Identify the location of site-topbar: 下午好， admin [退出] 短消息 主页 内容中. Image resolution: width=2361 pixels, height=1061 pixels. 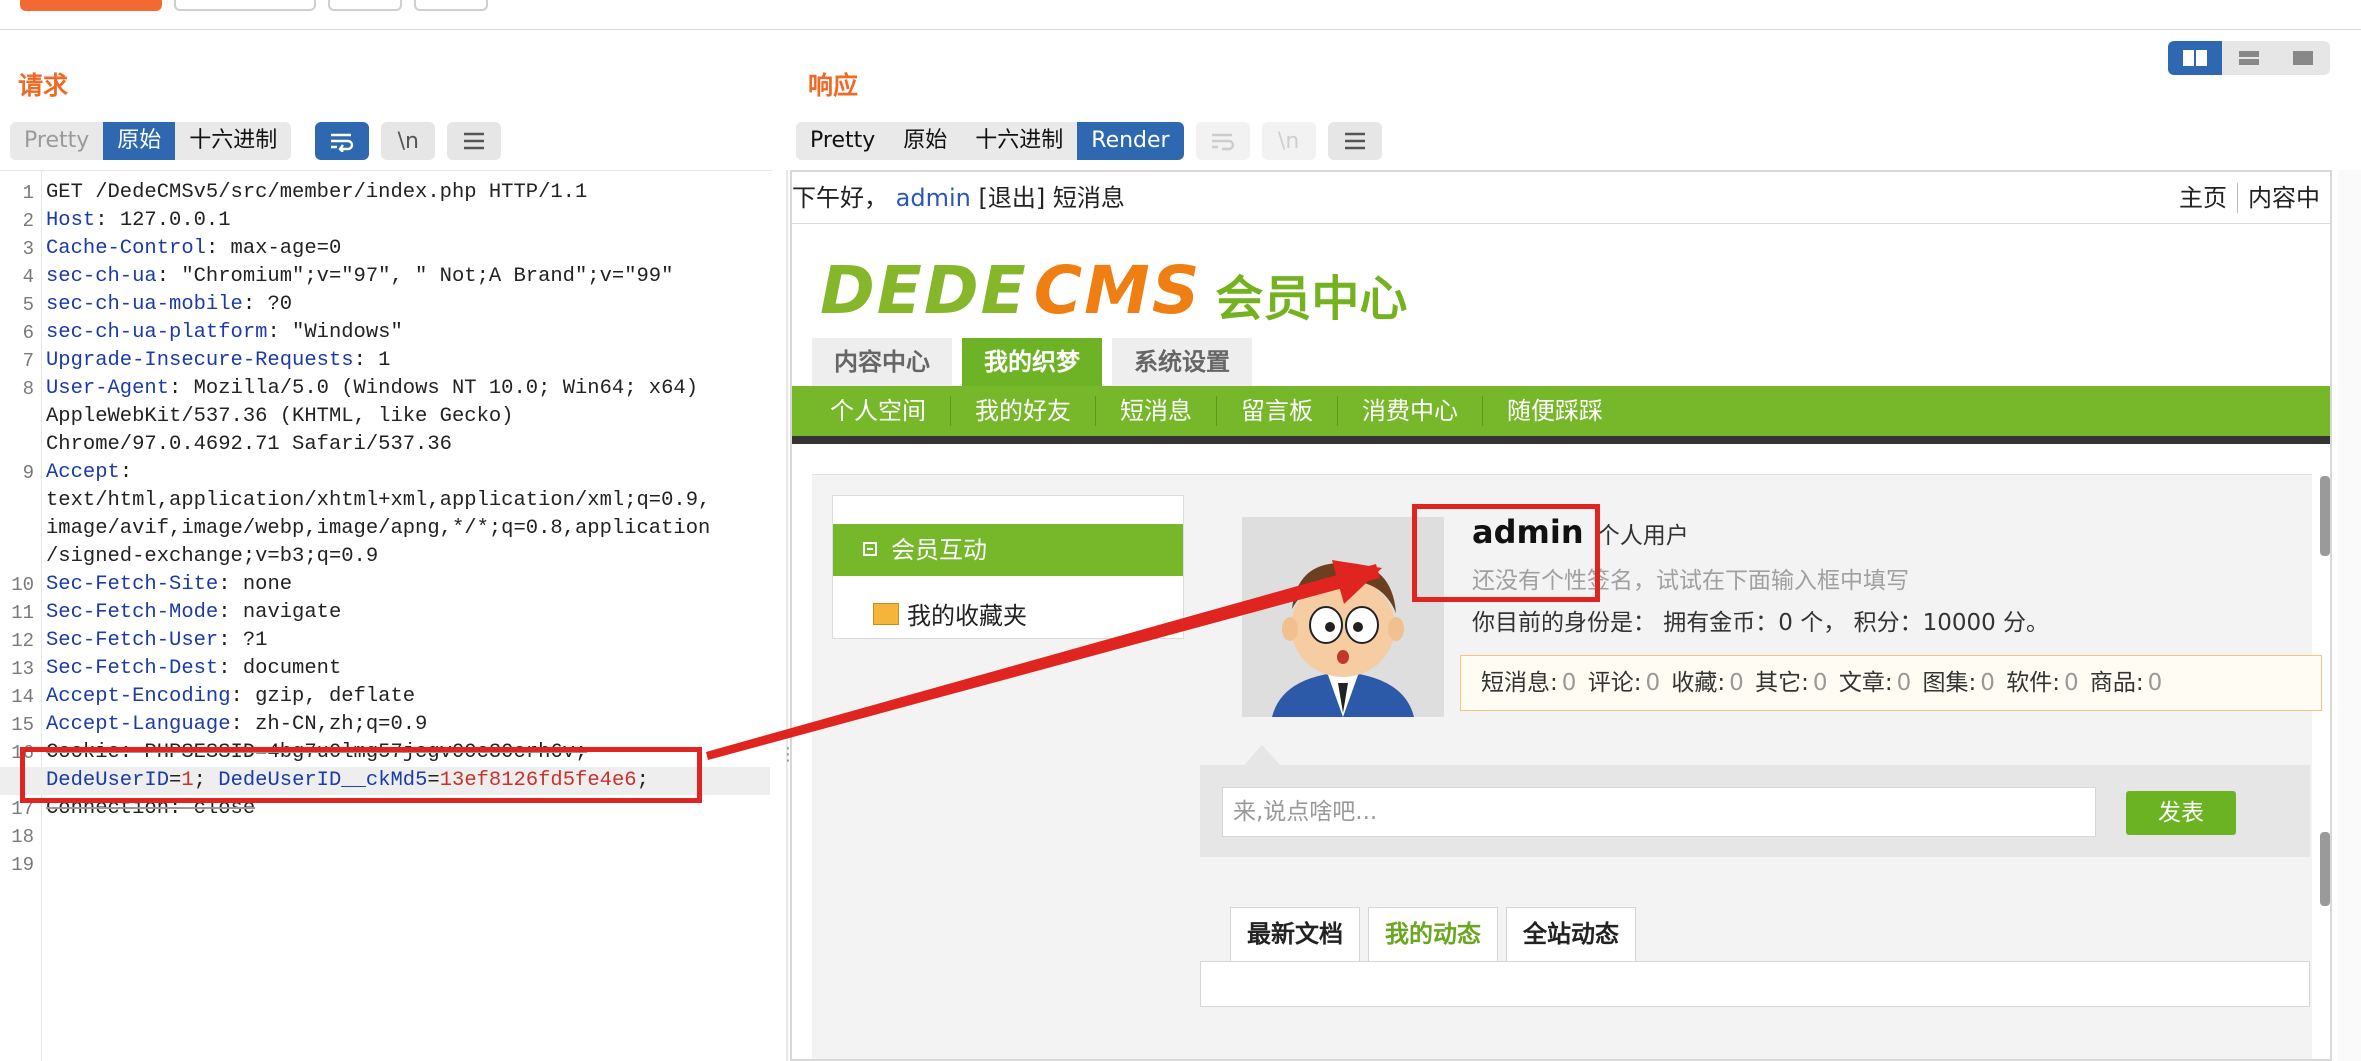
(1561, 198).